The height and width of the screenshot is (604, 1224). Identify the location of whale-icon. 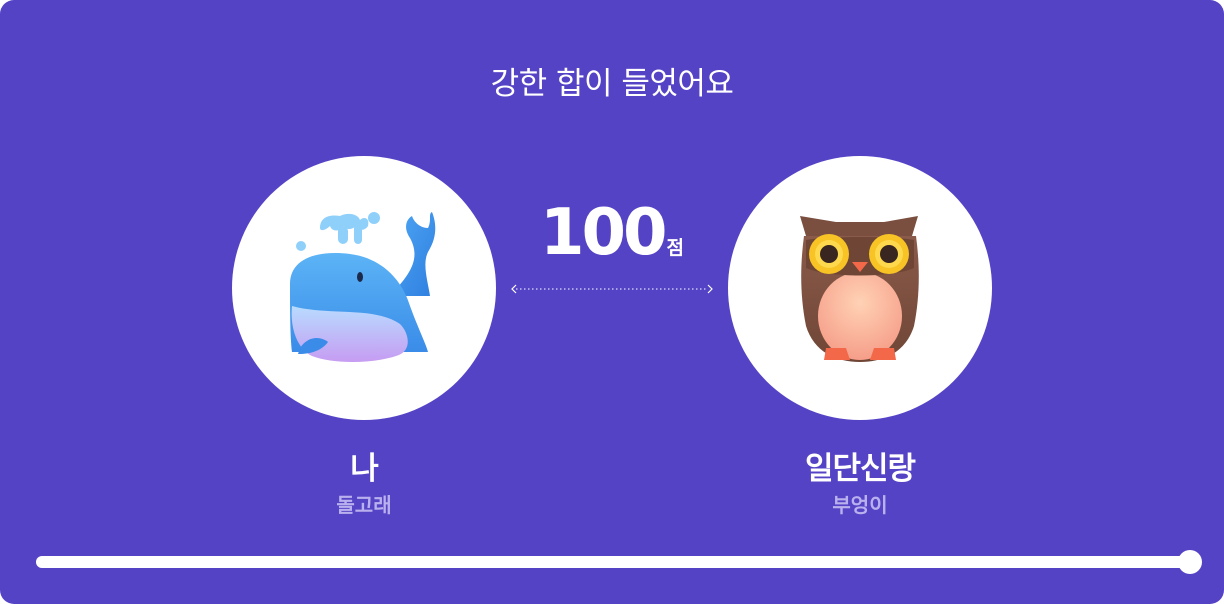
(363, 287).